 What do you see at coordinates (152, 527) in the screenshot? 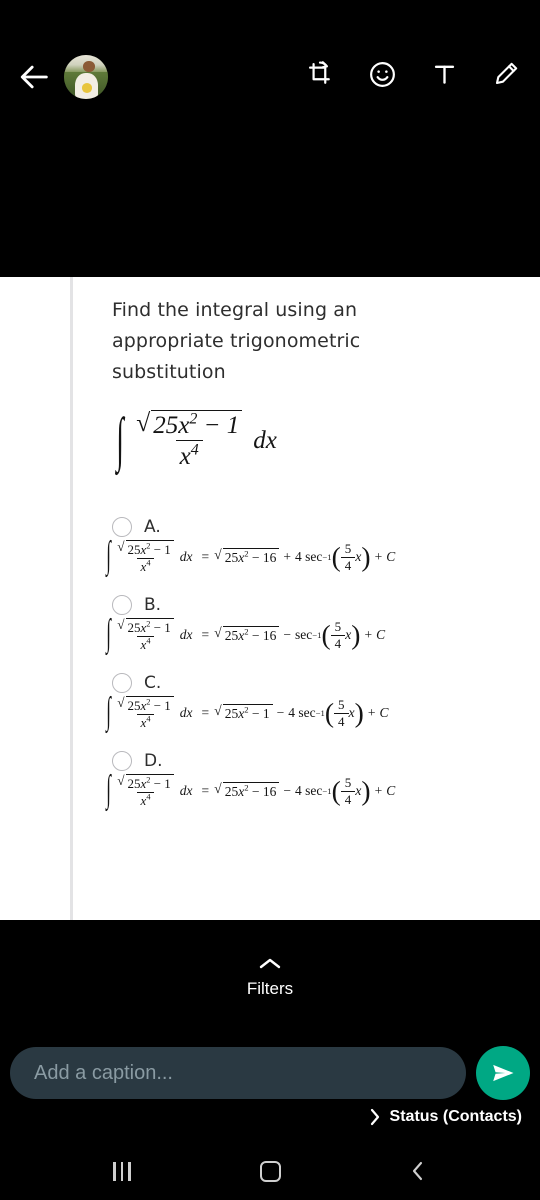
I see `option-letter-a: A.` at bounding box center [152, 527].